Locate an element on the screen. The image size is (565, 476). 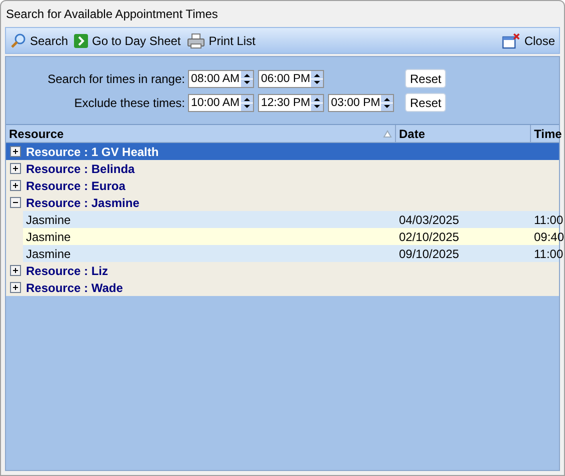
toolbar-button: Close is located at coordinates (528, 40).